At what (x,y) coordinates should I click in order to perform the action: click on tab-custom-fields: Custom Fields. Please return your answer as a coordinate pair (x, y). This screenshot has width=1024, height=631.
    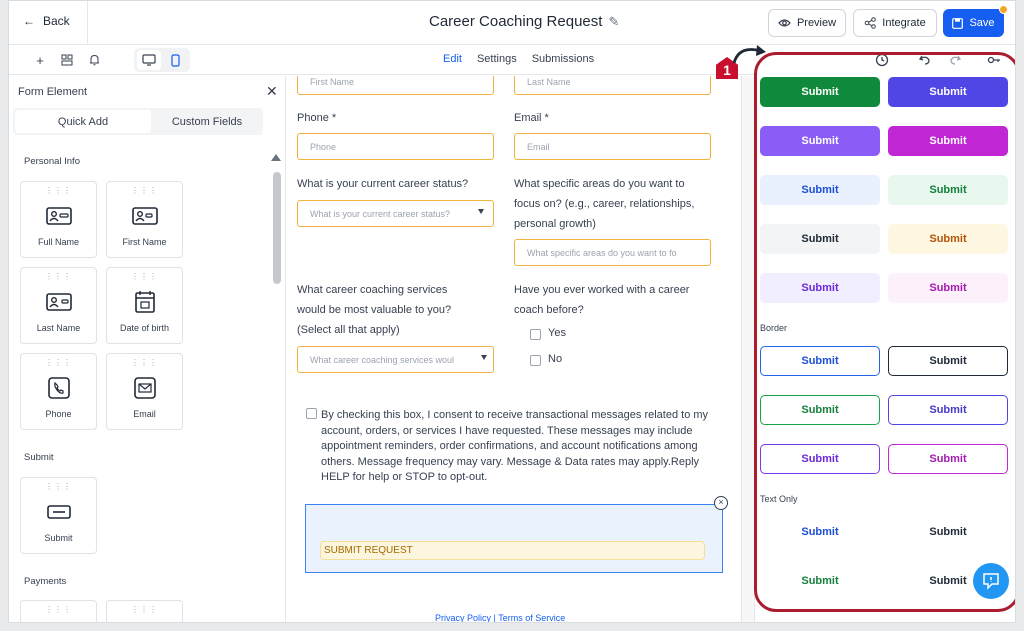
    Looking at the image, I should click on (207, 121).